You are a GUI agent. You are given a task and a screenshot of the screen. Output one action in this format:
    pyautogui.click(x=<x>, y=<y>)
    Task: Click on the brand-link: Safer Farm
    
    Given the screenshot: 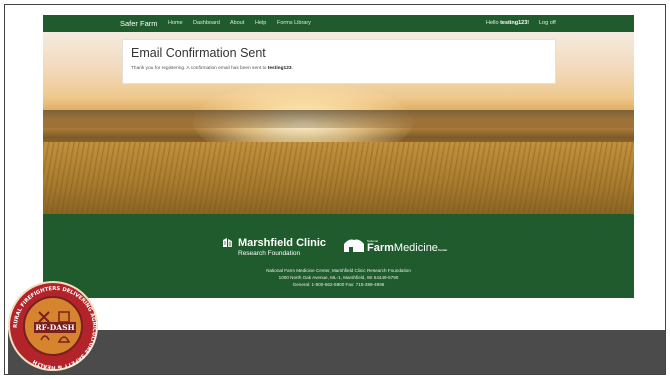 What is the action you would take?
    pyautogui.click(x=139, y=23)
    